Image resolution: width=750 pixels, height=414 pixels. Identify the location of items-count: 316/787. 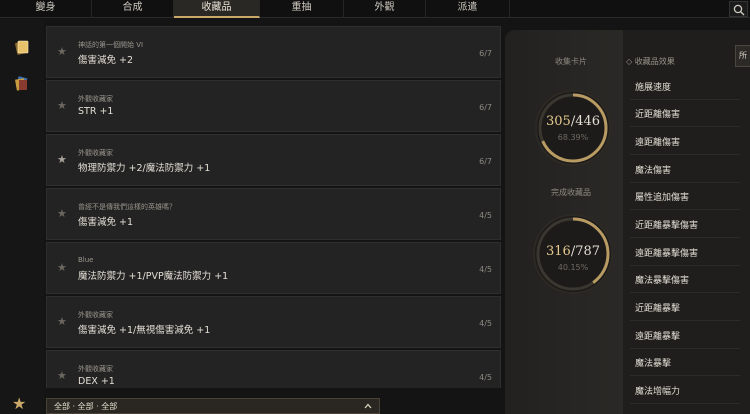
(573, 251).